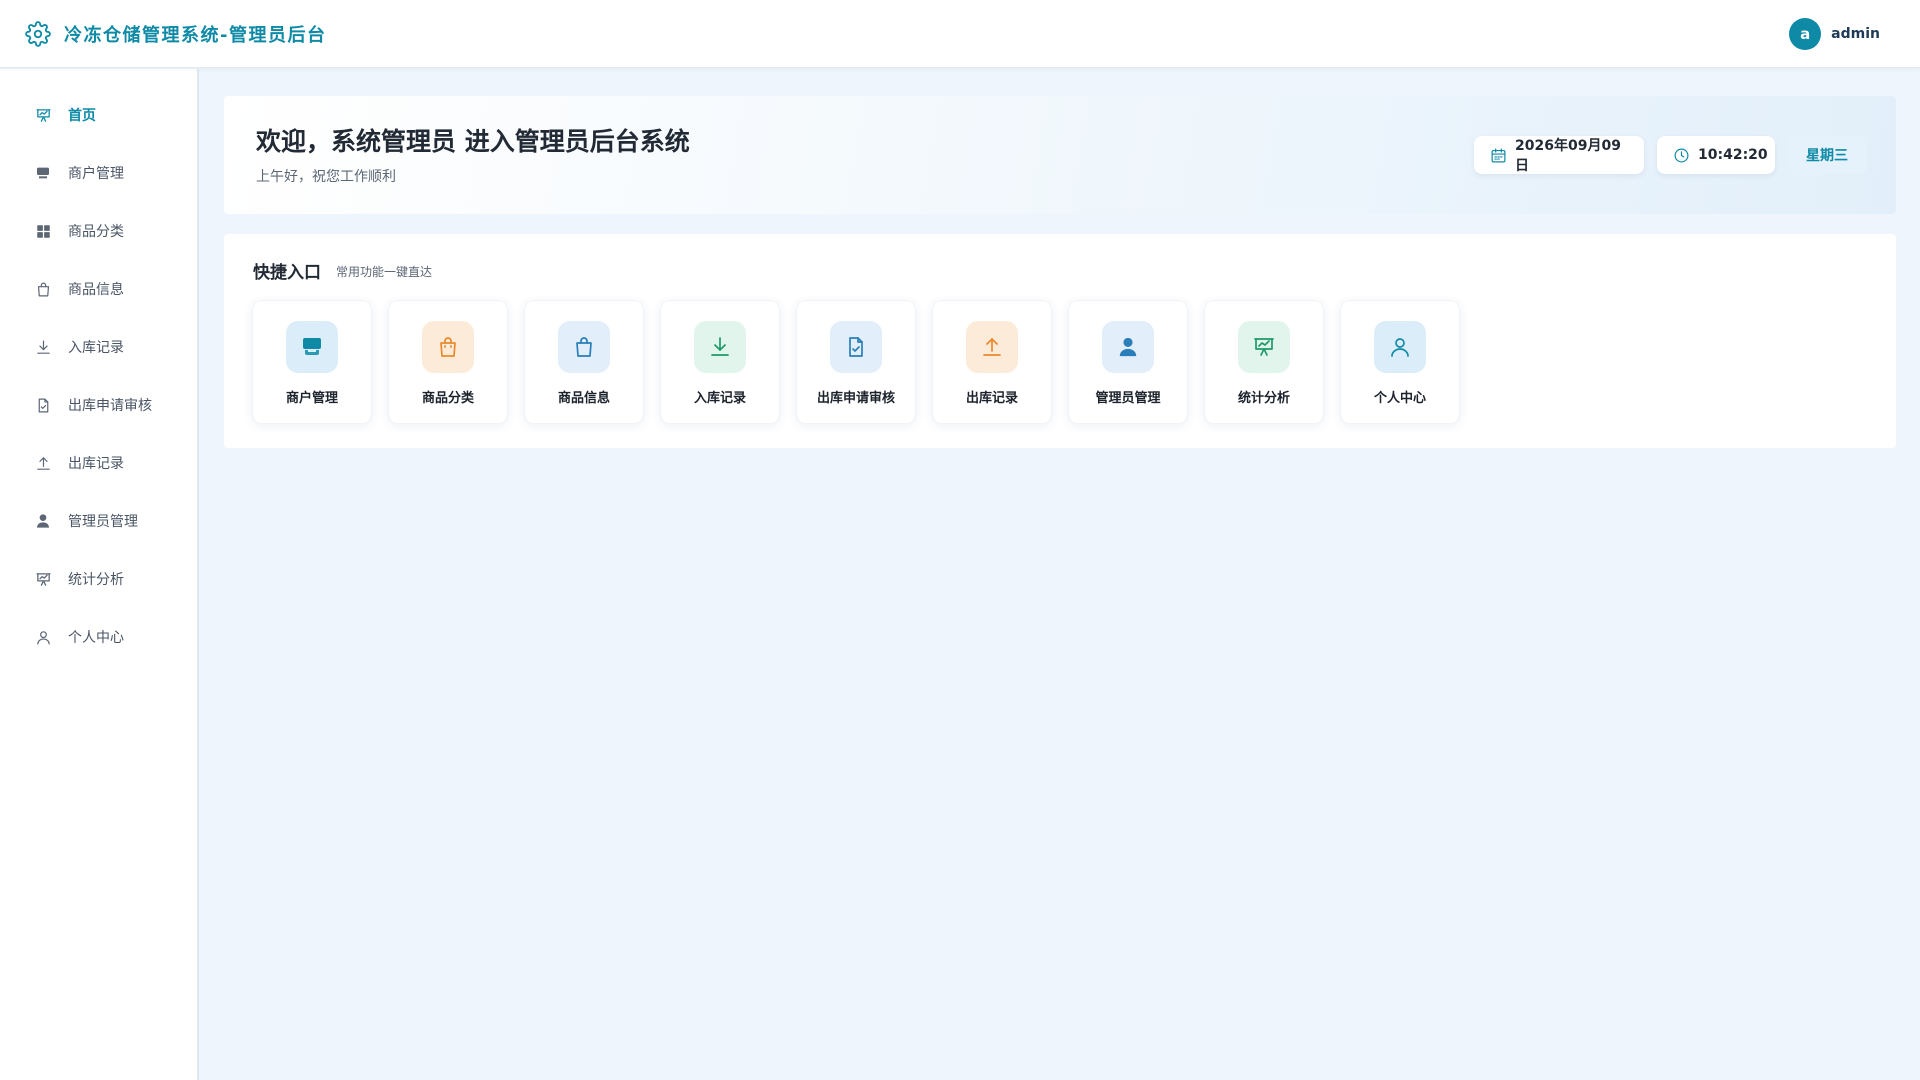 This screenshot has height=1080, width=1920. I want to click on sidebar-item-outbound-review: 出库申请审核, so click(98, 405).